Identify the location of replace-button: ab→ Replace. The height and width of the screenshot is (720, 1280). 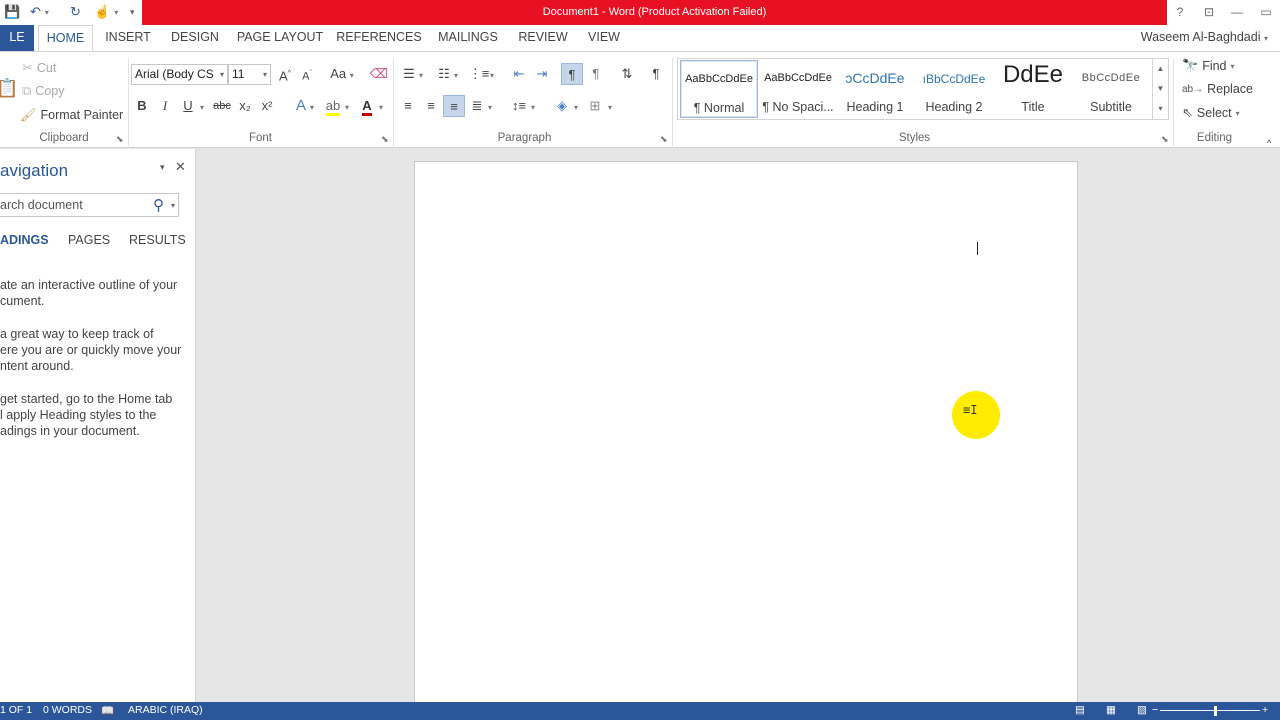
(1217, 89).